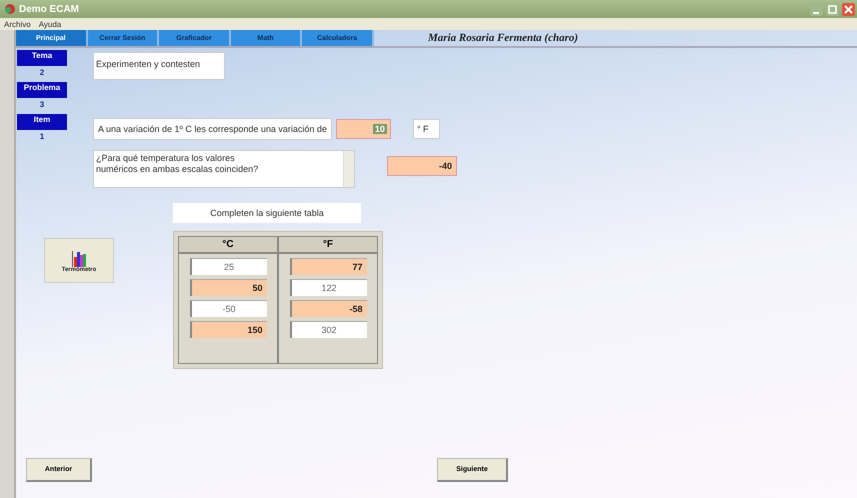 This screenshot has height=498, width=857. Describe the element at coordinates (848, 9) in the screenshot. I see `close-icon` at that location.